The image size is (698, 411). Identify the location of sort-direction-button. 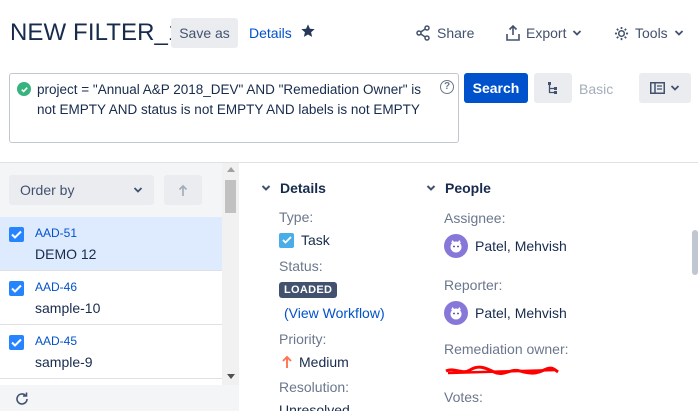
(183, 190).